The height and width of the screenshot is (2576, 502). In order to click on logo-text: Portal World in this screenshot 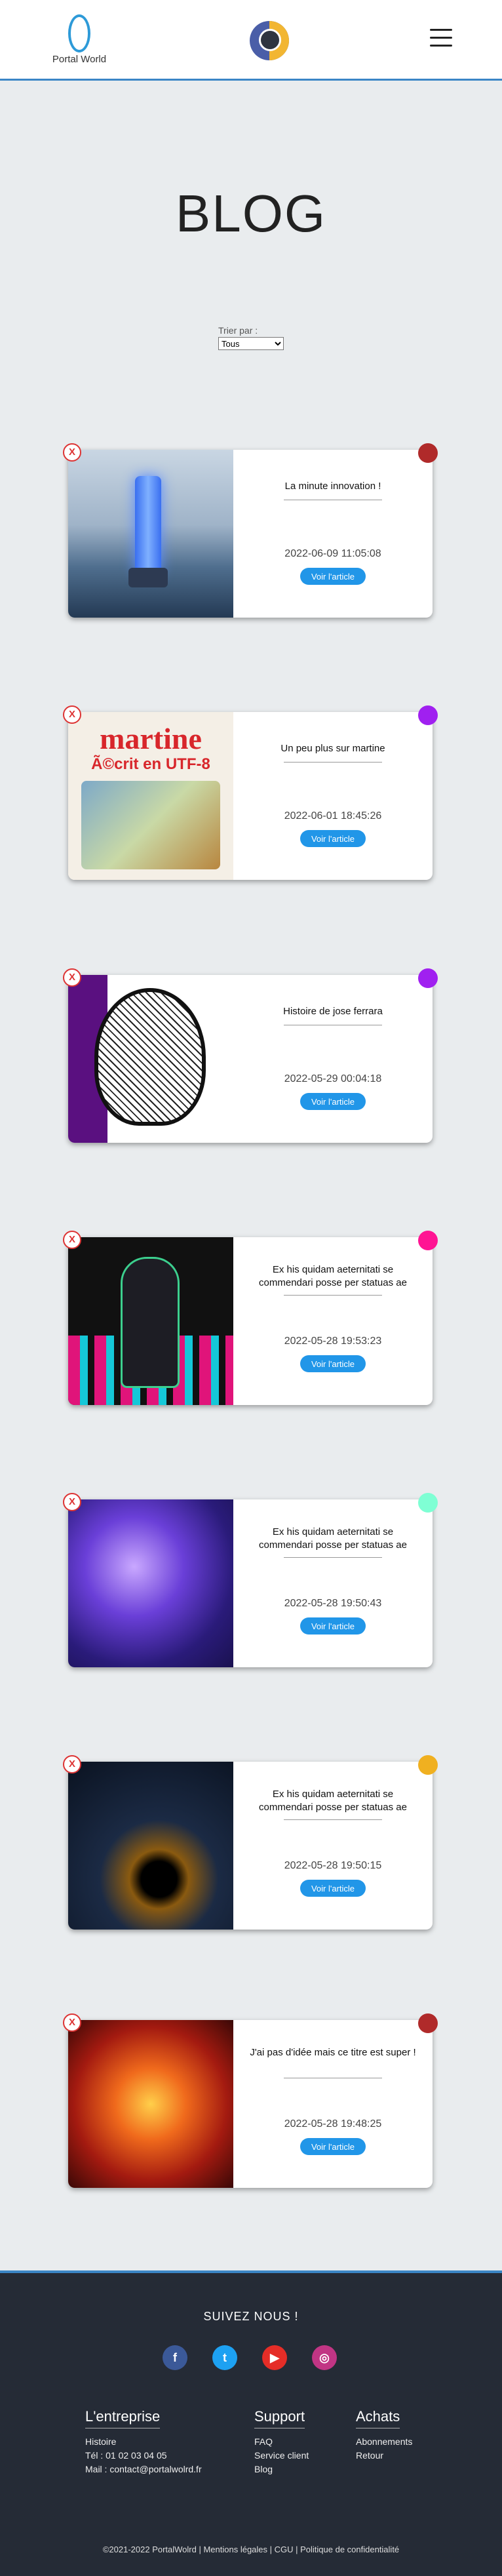, I will do `click(79, 59)`.